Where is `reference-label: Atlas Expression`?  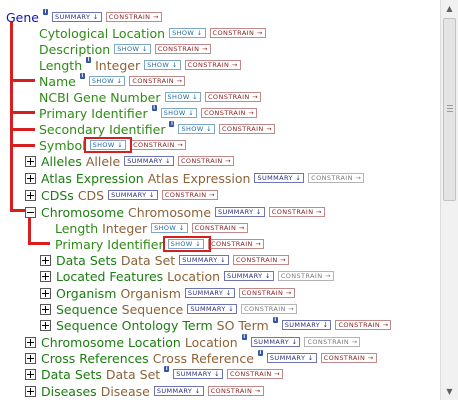
reference-label: Atlas Expression is located at coordinates (92, 178).